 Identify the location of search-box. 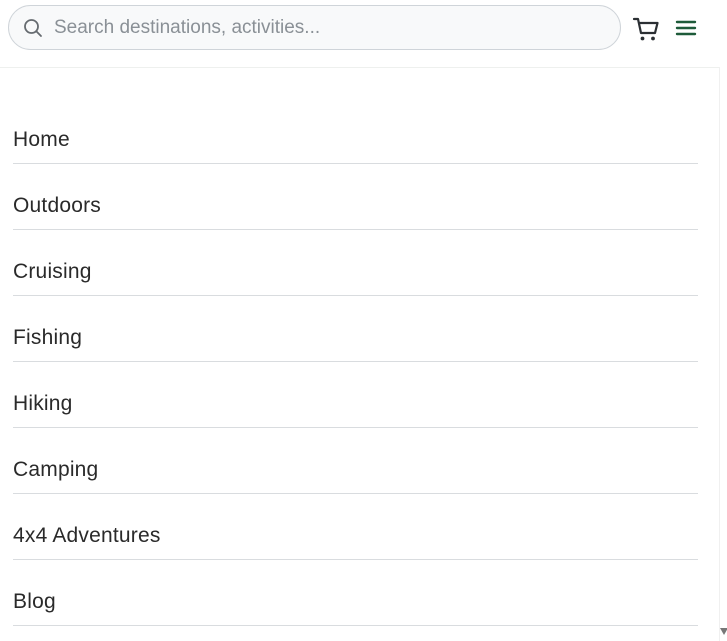
(314, 27).